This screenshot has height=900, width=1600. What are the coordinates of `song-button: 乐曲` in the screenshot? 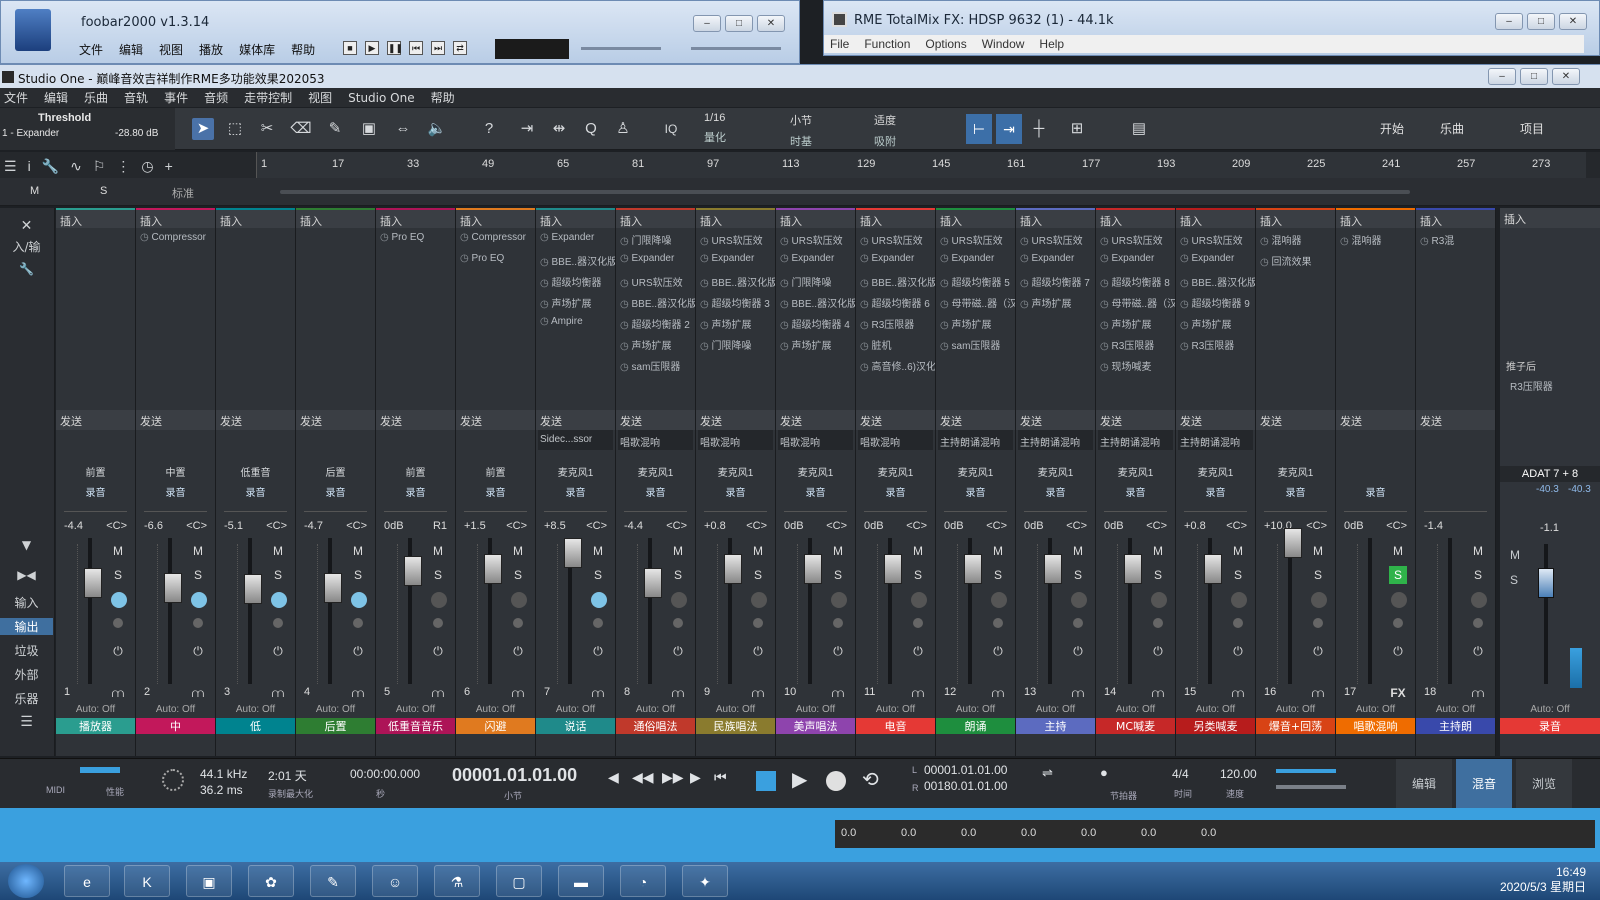 It's located at (1452, 128).